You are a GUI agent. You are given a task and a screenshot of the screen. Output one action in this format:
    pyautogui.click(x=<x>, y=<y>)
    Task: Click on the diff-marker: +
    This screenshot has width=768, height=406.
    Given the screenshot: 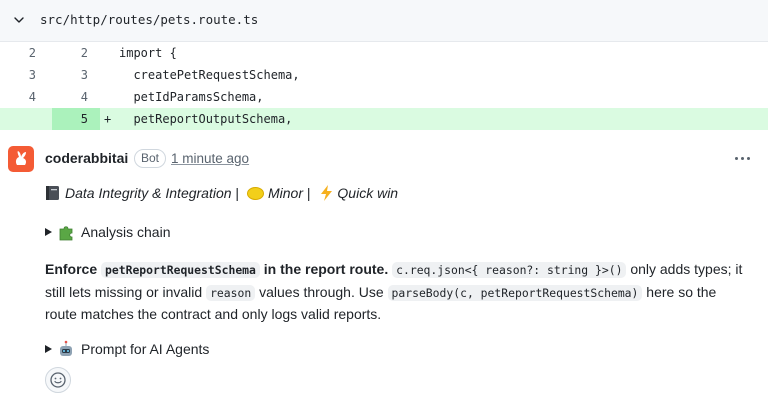 What is the action you would take?
    pyautogui.click(x=108, y=119)
    